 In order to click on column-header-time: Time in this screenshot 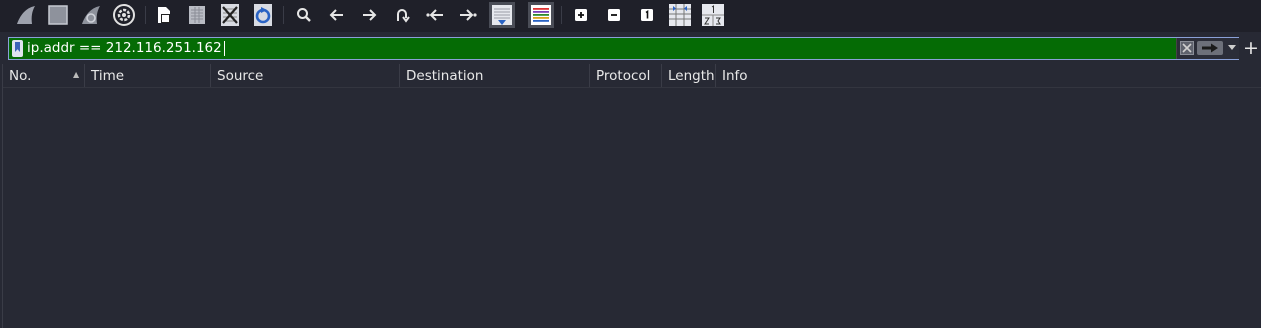, I will do `click(148, 75)`.